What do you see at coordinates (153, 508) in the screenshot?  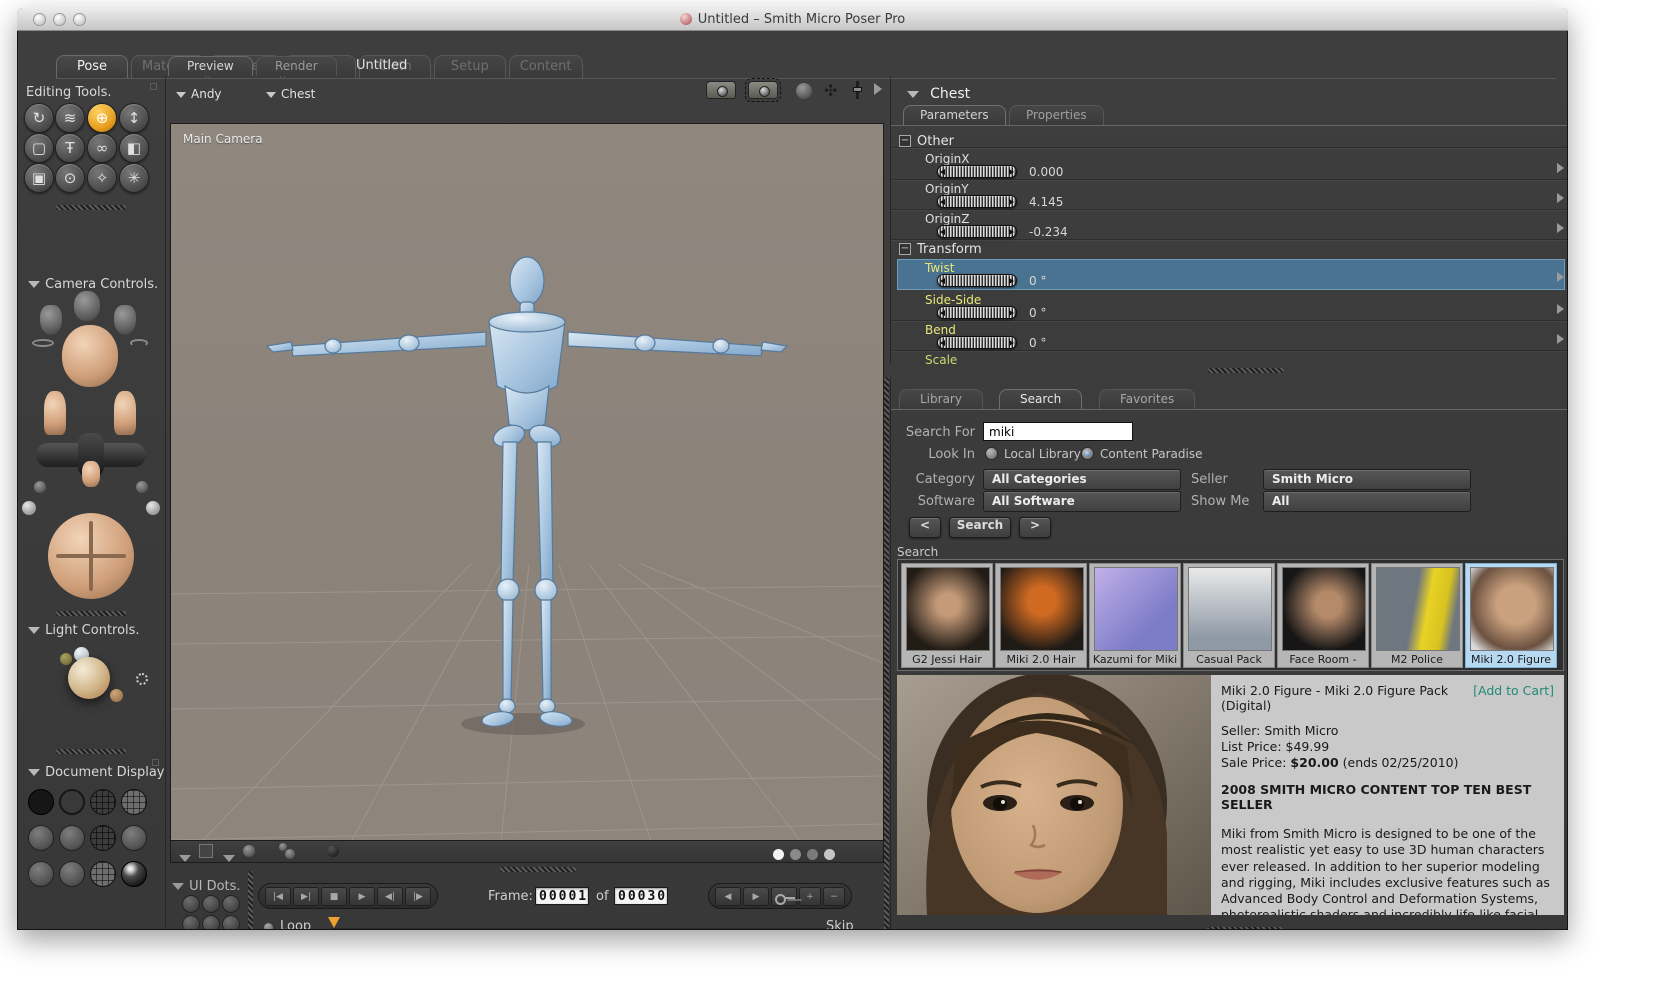 I see `focal-dot-right-icon` at bounding box center [153, 508].